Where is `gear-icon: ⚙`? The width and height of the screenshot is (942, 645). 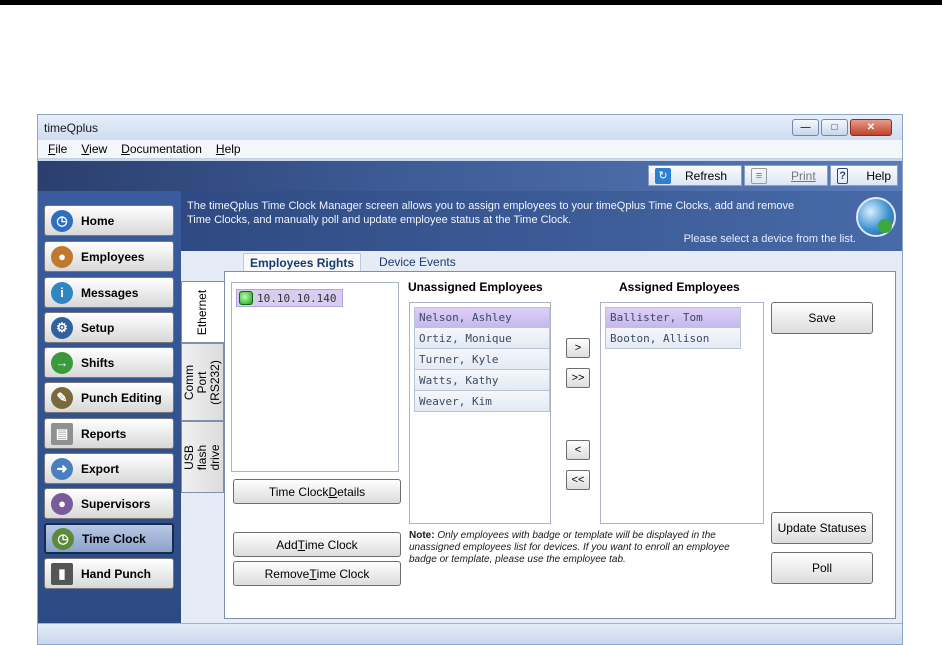
gear-icon: ⚙ is located at coordinates (62, 327).